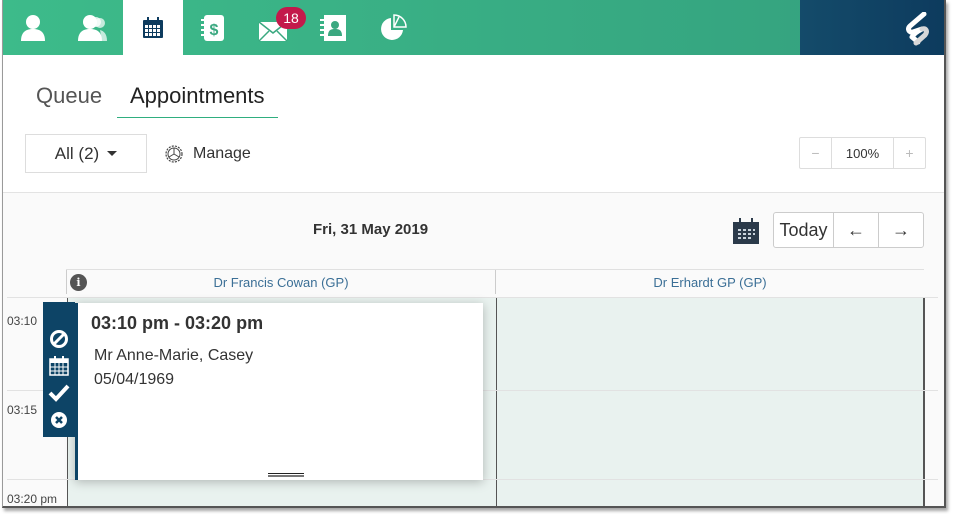 The height and width of the screenshot is (514, 953). Describe the element at coordinates (197, 94) in the screenshot. I see `tab-appointments: Appointments` at that location.